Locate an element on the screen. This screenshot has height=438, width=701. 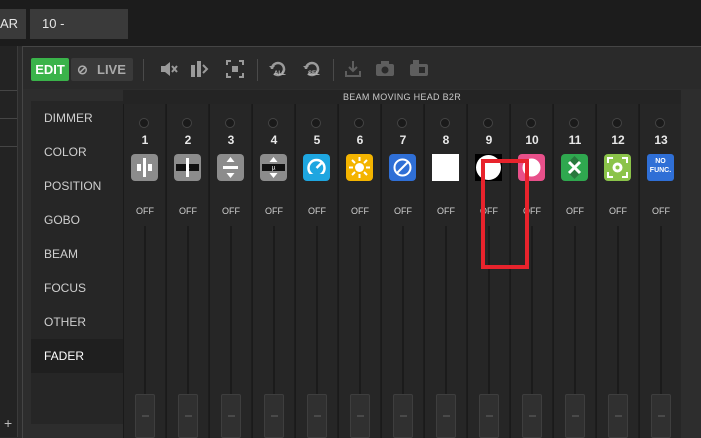
iris-icon: μ is located at coordinates (187, 167).